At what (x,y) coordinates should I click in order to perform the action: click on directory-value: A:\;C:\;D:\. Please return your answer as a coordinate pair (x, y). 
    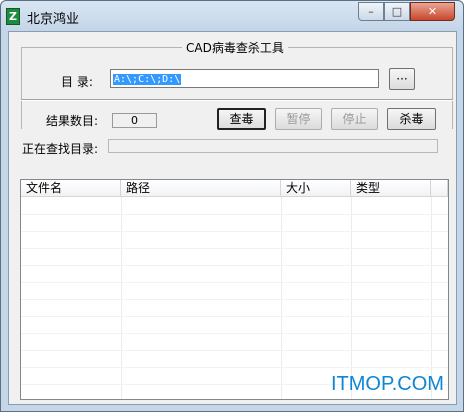
    Looking at the image, I should click on (147, 79).